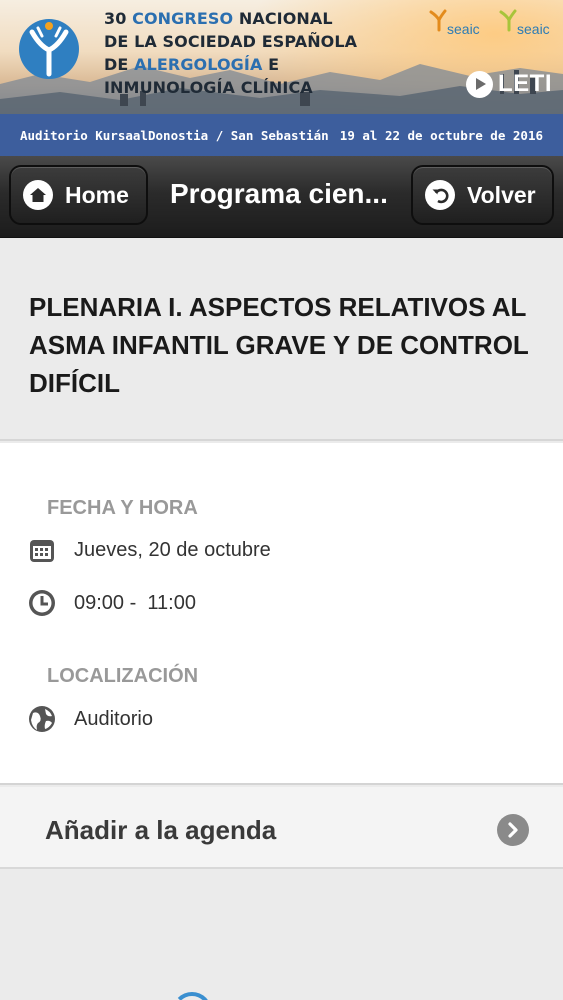 This screenshot has height=1000, width=563. Describe the element at coordinates (49, 49) in the screenshot. I see `seaic-congress-logo` at that location.